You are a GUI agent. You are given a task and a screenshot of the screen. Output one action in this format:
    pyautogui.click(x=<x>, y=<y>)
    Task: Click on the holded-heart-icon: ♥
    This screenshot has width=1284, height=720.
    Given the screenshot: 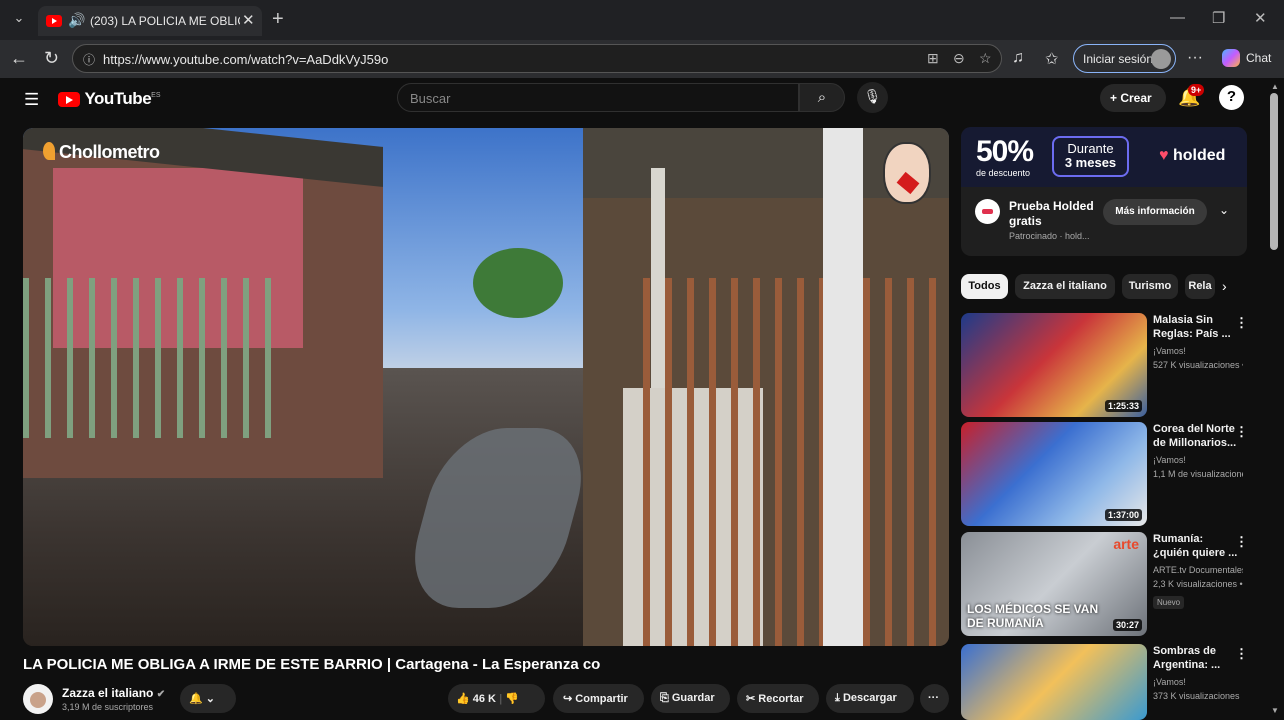 What is the action you would take?
    pyautogui.click(x=1164, y=155)
    